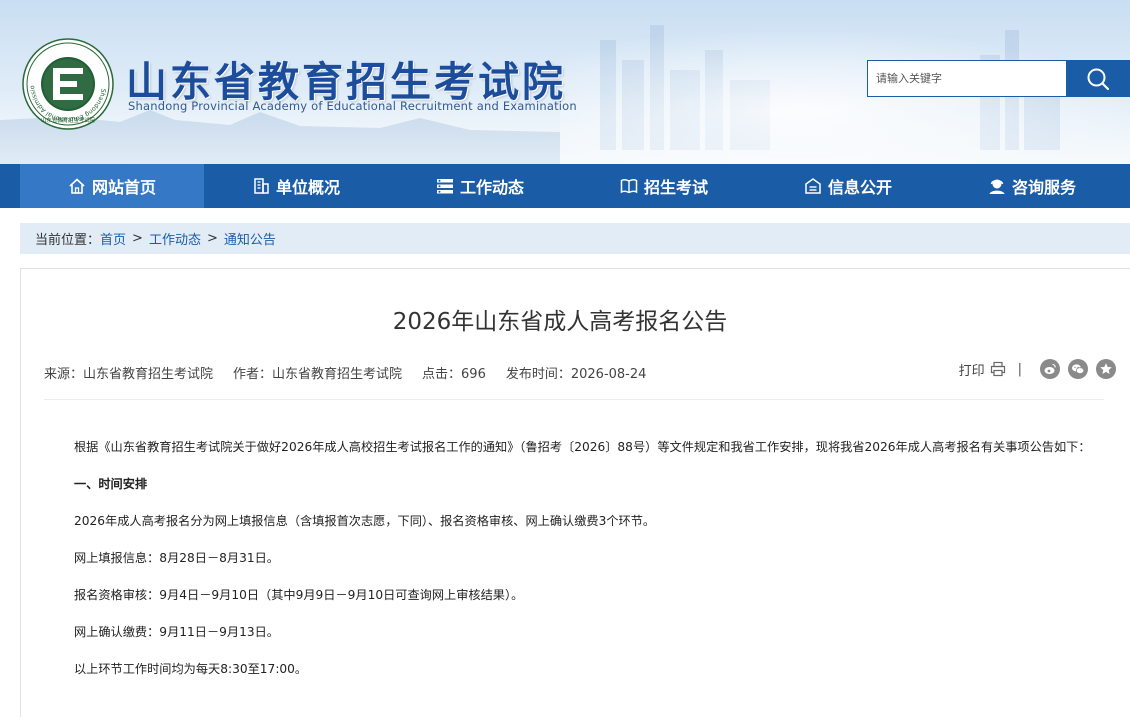 The height and width of the screenshot is (717, 1130). Describe the element at coordinates (575, 238) in the screenshot. I see `breadcrumb: 当前位置： 首页 > 工作动态 > 通知公告` at that location.